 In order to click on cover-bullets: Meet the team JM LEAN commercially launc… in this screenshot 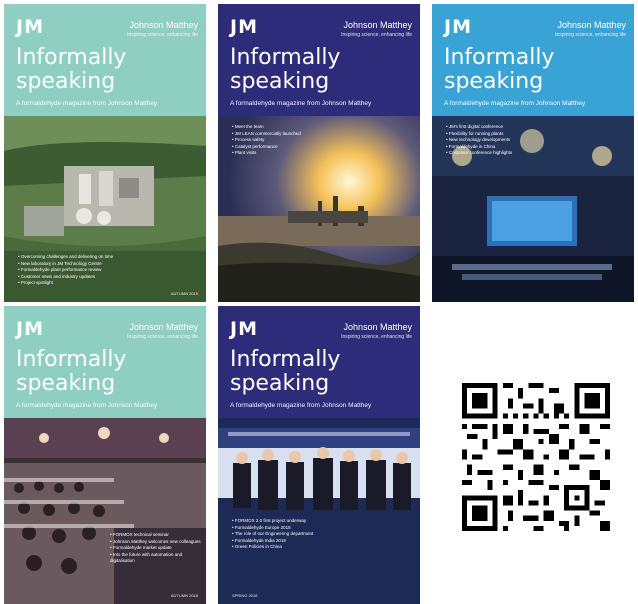, I will do `click(266, 140)`.